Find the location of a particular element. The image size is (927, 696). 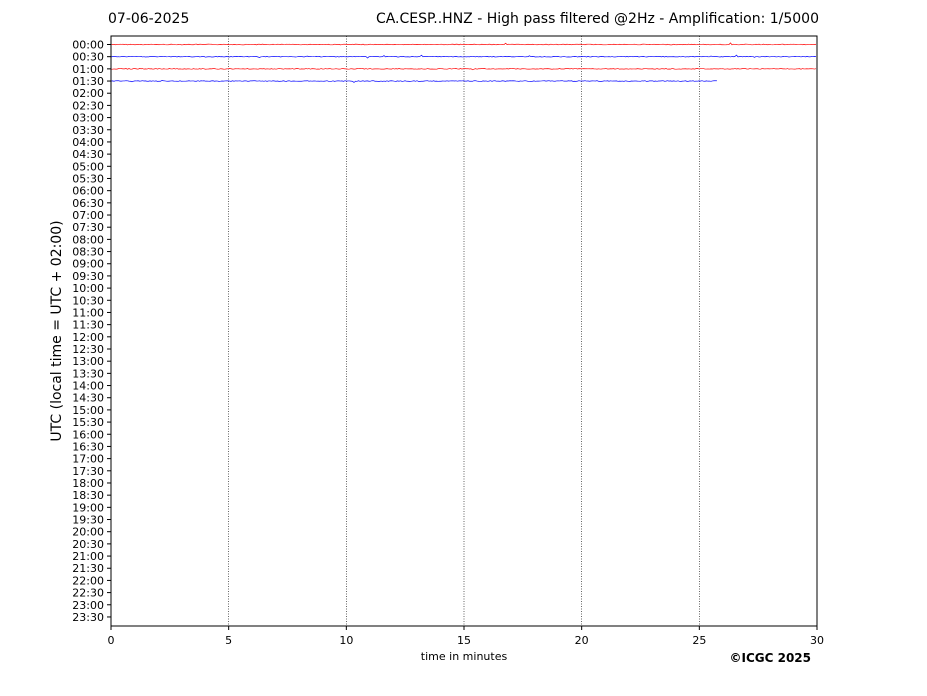

y-tick-label: 00:00 is located at coordinates (88, 45).